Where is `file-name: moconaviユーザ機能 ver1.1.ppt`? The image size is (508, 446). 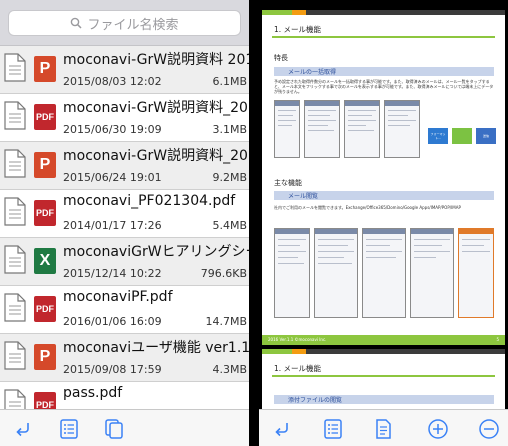 file-name: moconaviユーザ機能 ver1.1.ppt is located at coordinates (156, 348).